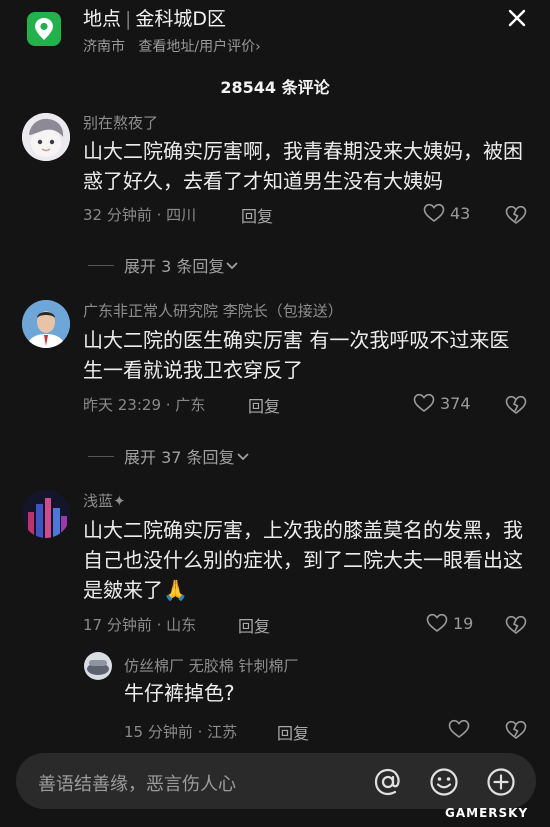  I want to click on plus-circle-icon, so click(501, 782).